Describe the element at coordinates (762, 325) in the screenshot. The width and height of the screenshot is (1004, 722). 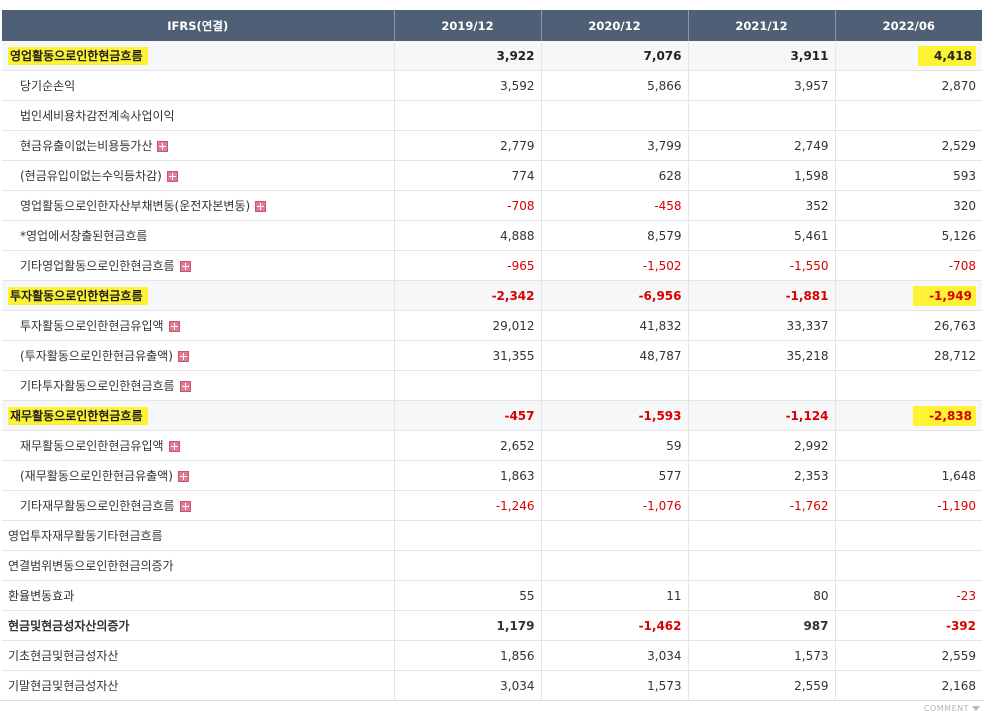
I see `value-cell: 33,337` at that location.